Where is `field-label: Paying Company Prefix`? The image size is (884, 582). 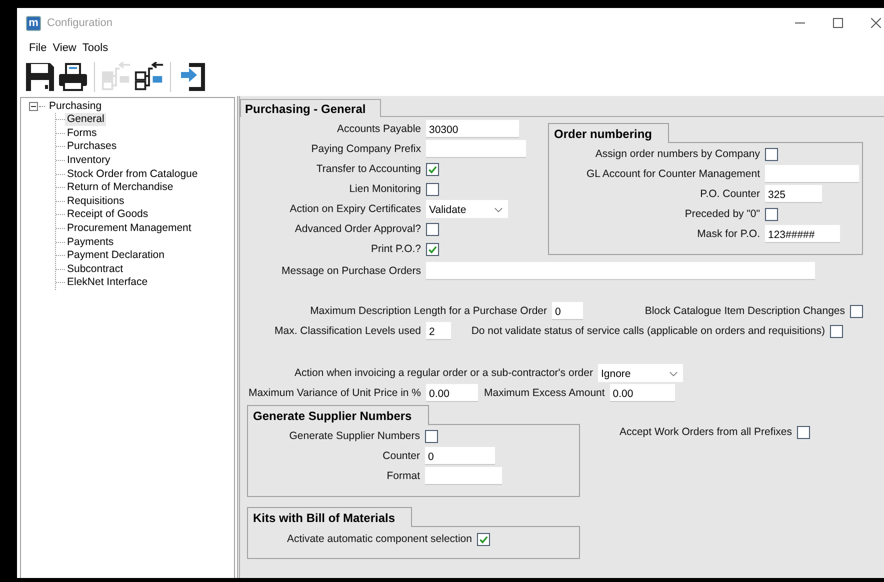
field-label: Paying Company Prefix is located at coordinates (365, 149).